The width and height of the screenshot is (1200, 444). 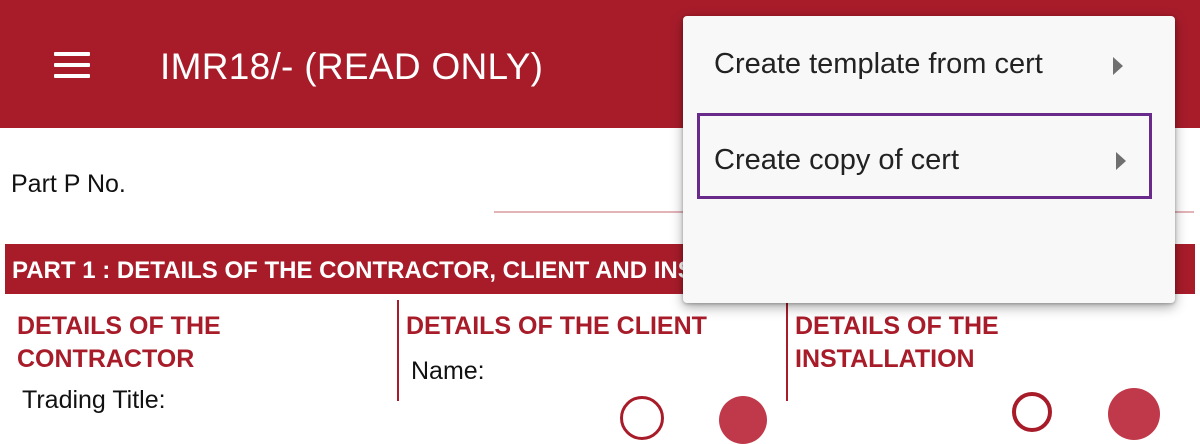 What do you see at coordinates (556, 326) in the screenshot?
I see `client-heading: DETAILS OF THE CLIENT` at bounding box center [556, 326].